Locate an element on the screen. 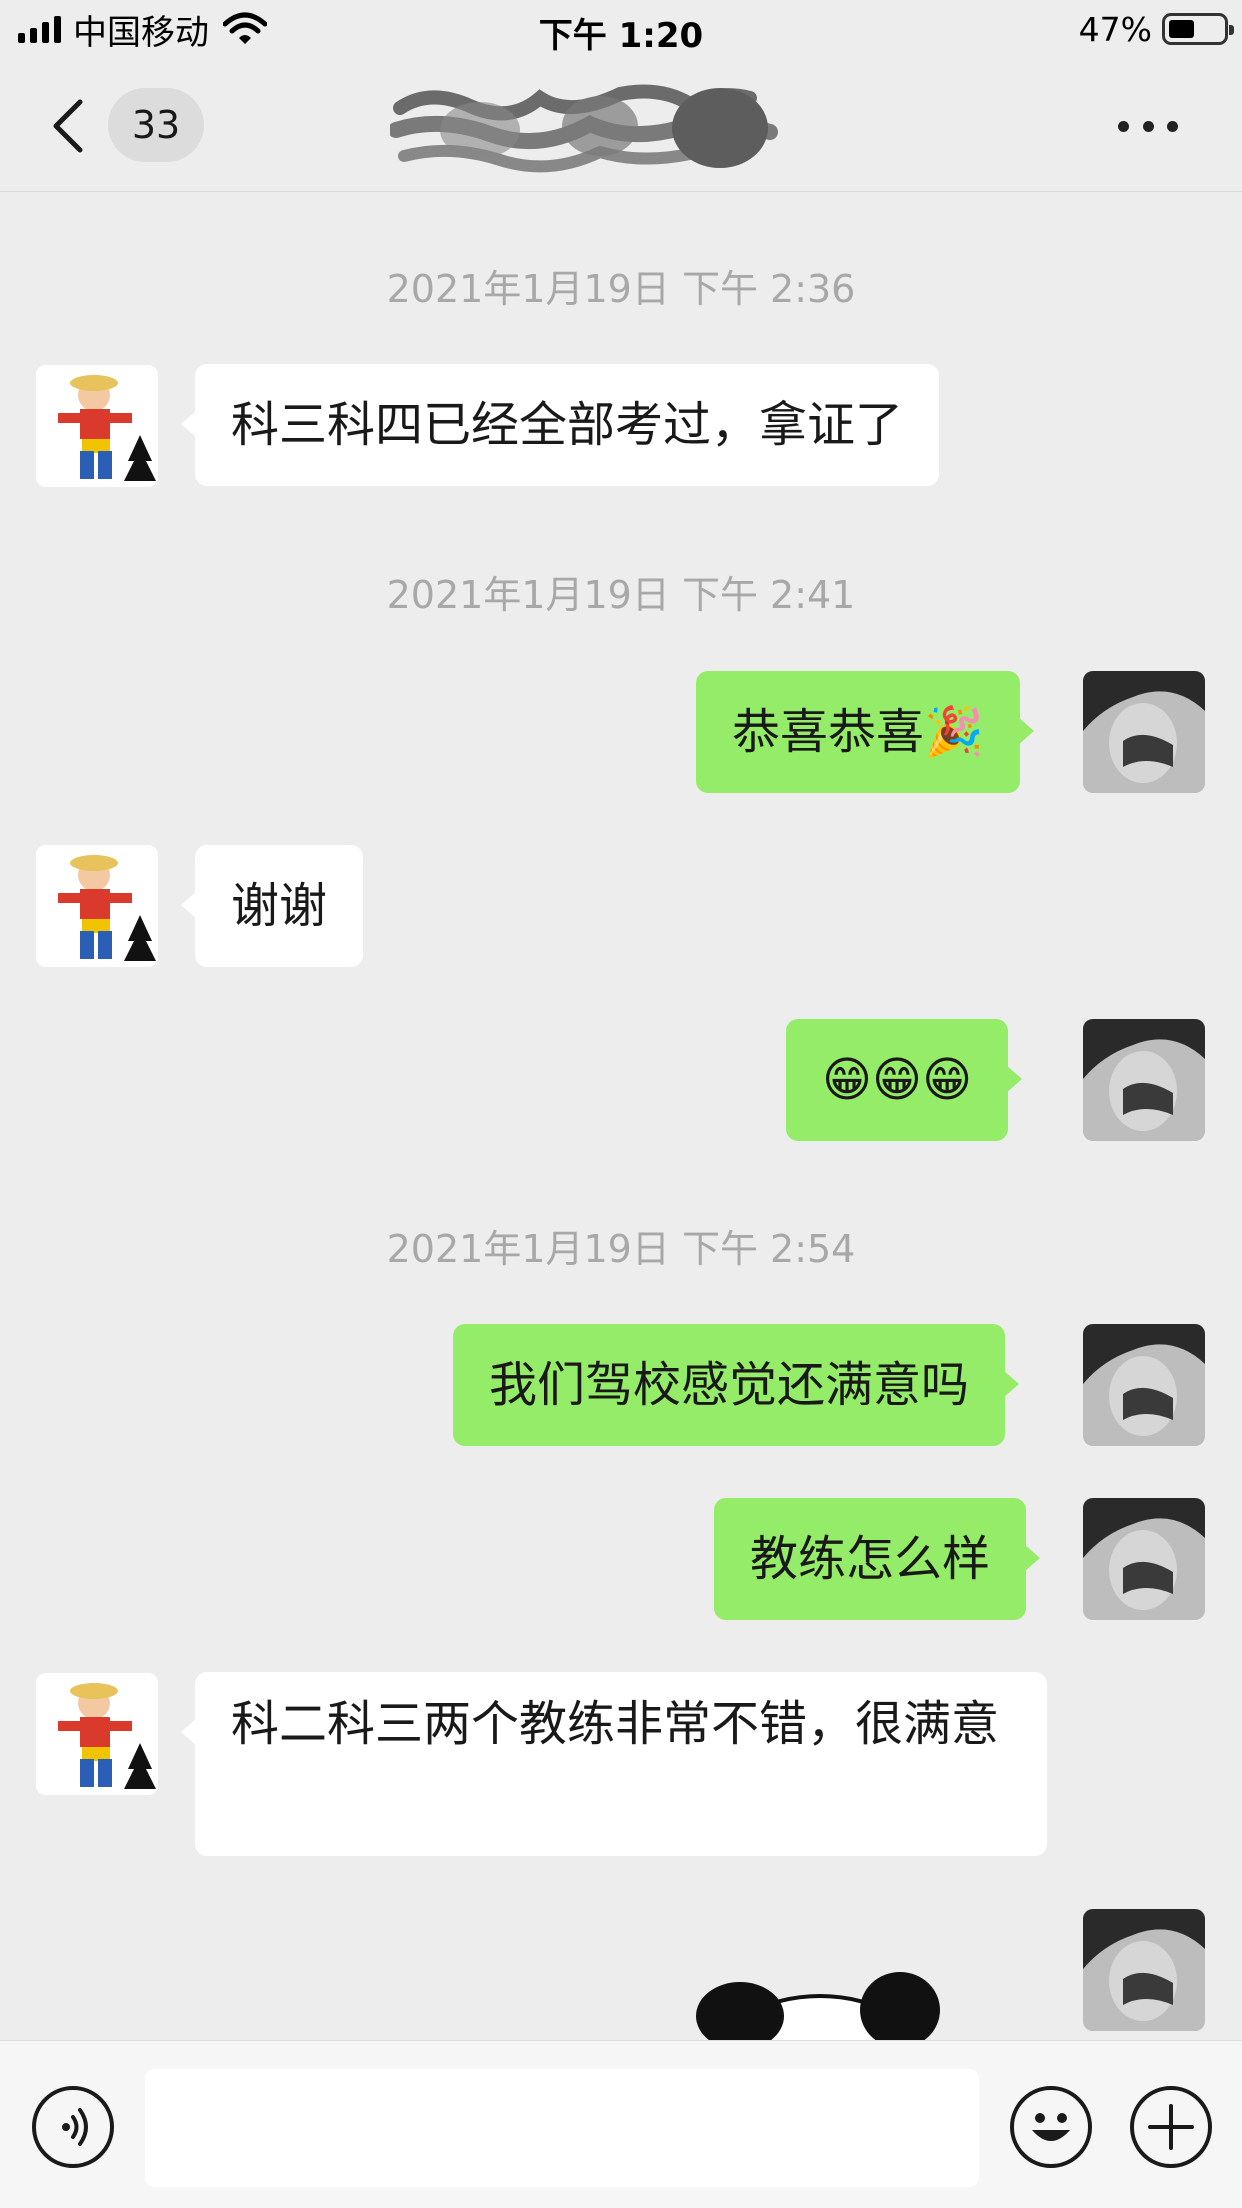 This screenshot has height=2208, width=1242. sent-message: 恭喜恭喜🎉 is located at coordinates (865, 732).